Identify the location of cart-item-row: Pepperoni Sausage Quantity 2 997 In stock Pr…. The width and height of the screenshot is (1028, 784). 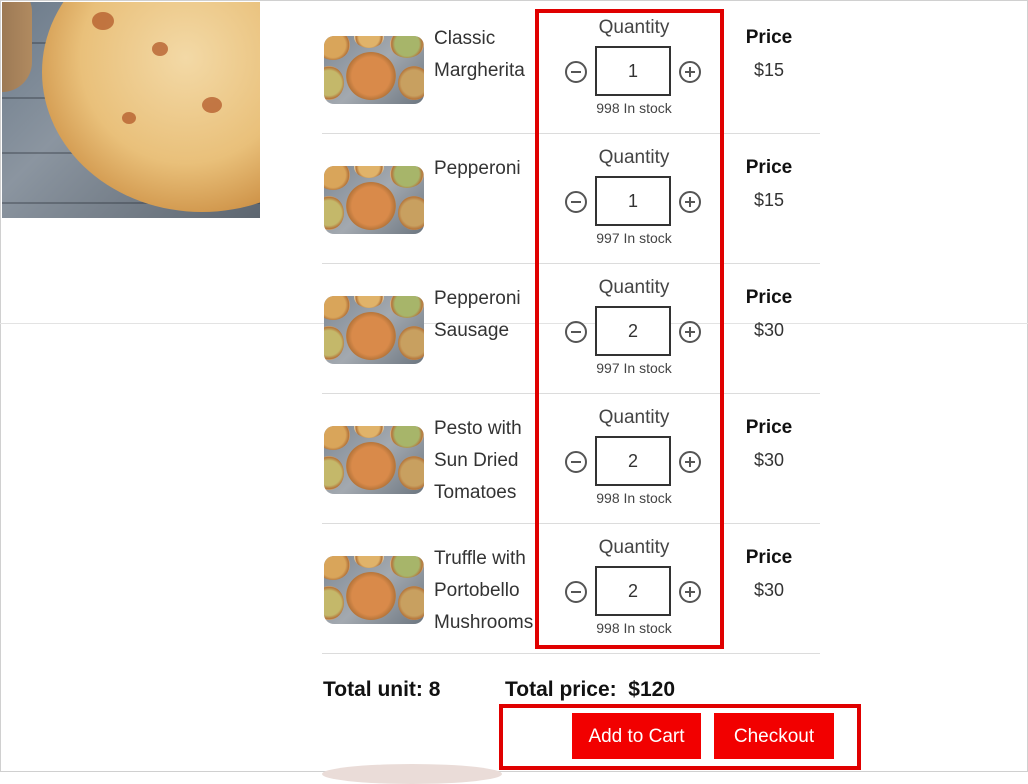
(571, 329).